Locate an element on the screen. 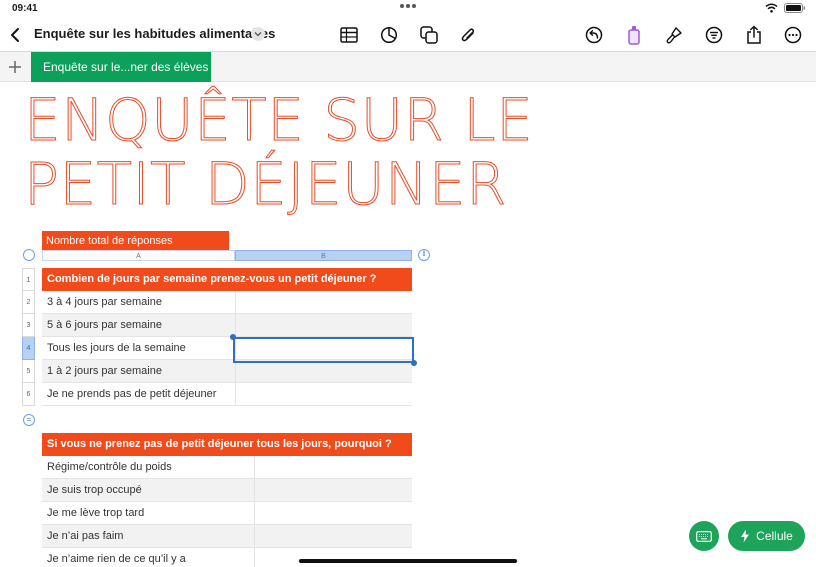  table-cell: Je me lève trop tard is located at coordinates (148, 513).